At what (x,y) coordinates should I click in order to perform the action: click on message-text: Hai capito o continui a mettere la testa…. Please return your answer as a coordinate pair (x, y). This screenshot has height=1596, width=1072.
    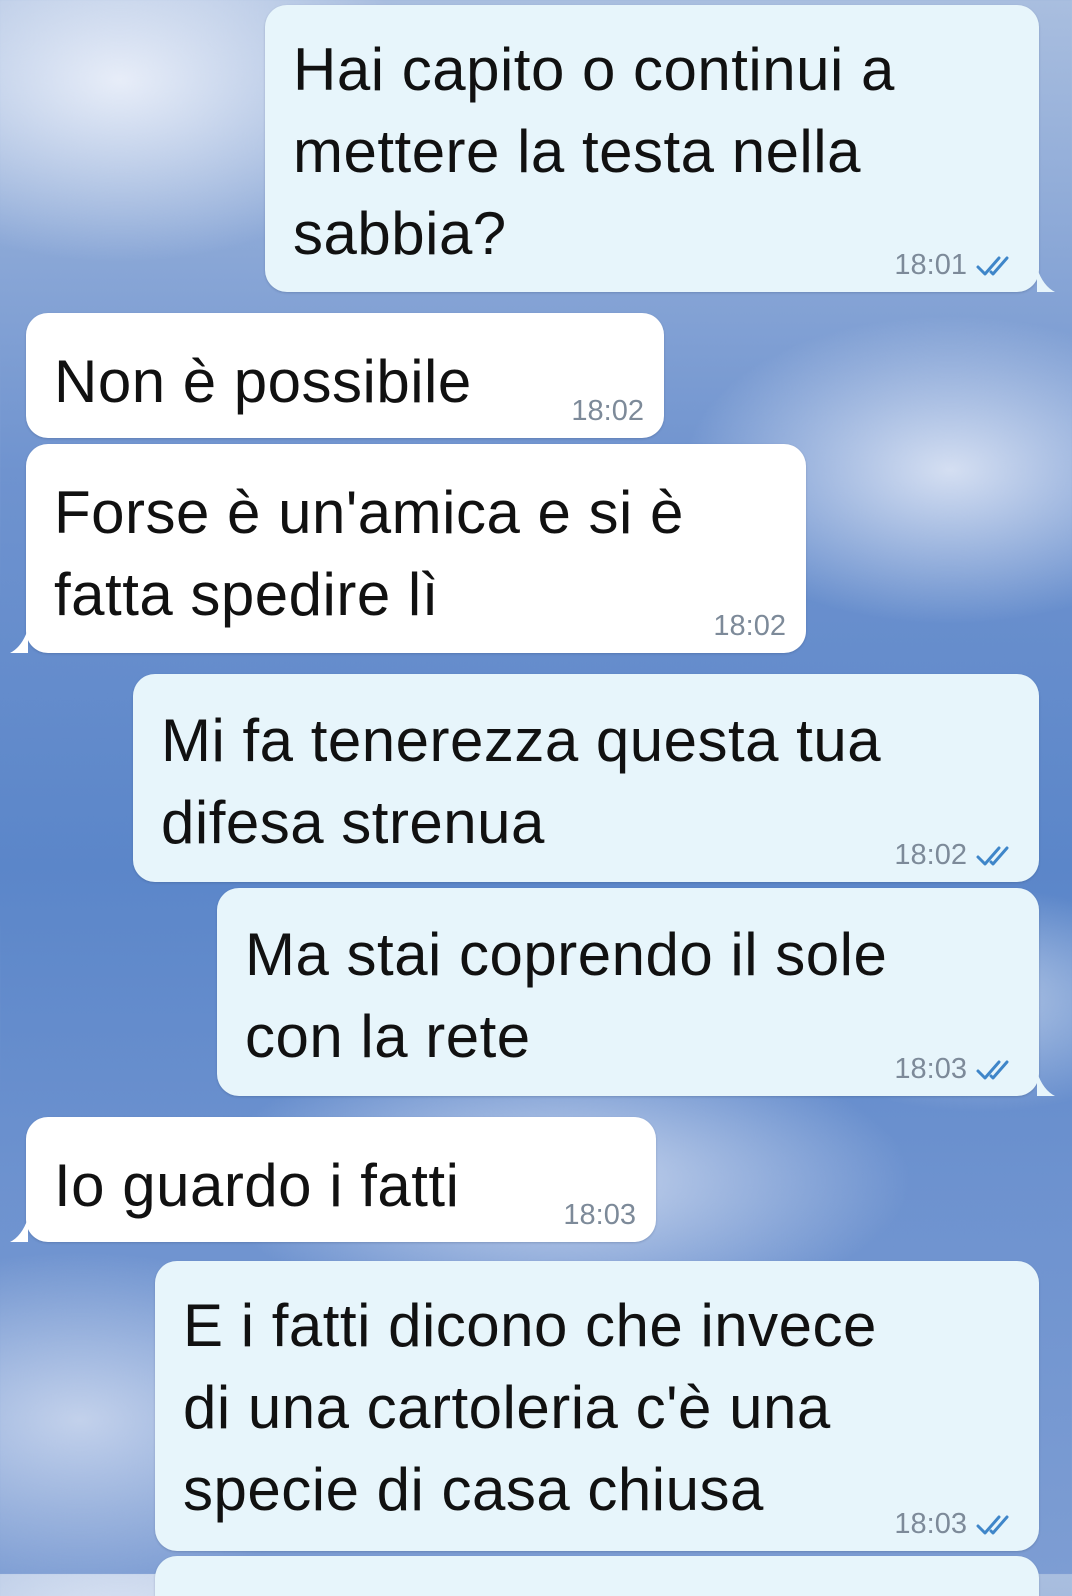
    Looking at the image, I should click on (594, 151).